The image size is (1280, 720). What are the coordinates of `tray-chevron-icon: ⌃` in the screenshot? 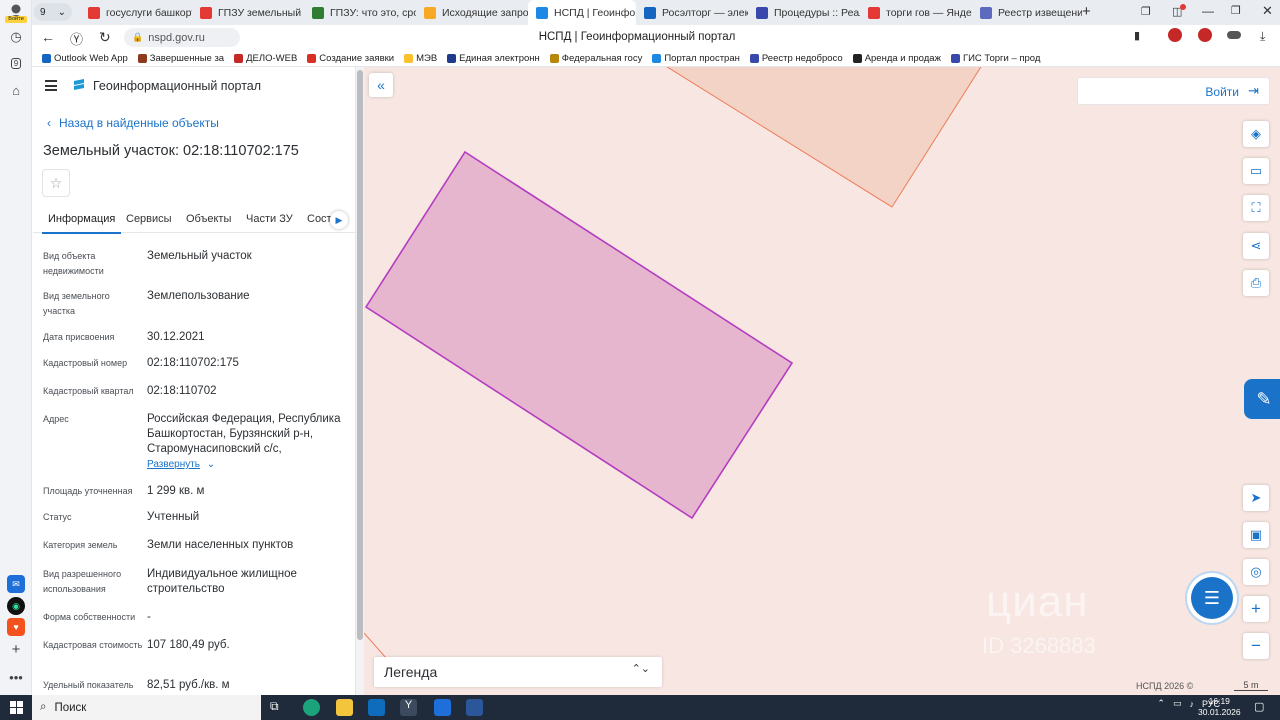 It's located at (1161, 703).